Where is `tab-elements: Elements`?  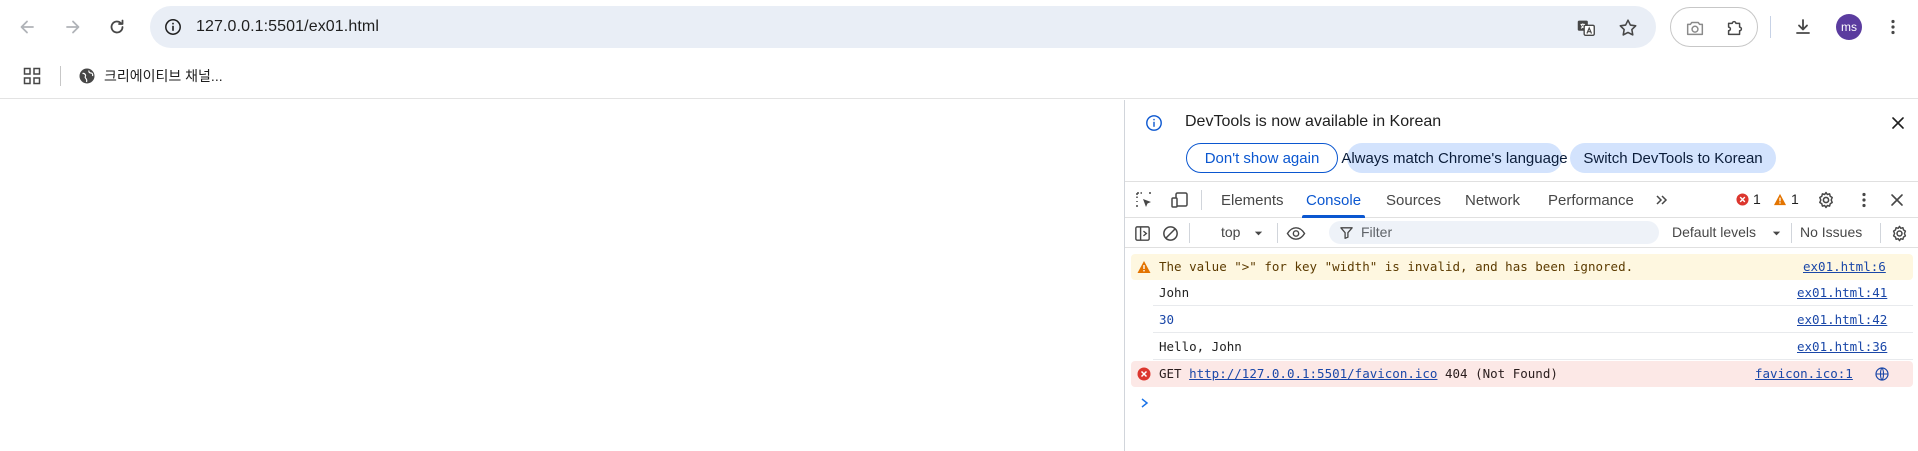 tab-elements: Elements is located at coordinates (1252, 200).